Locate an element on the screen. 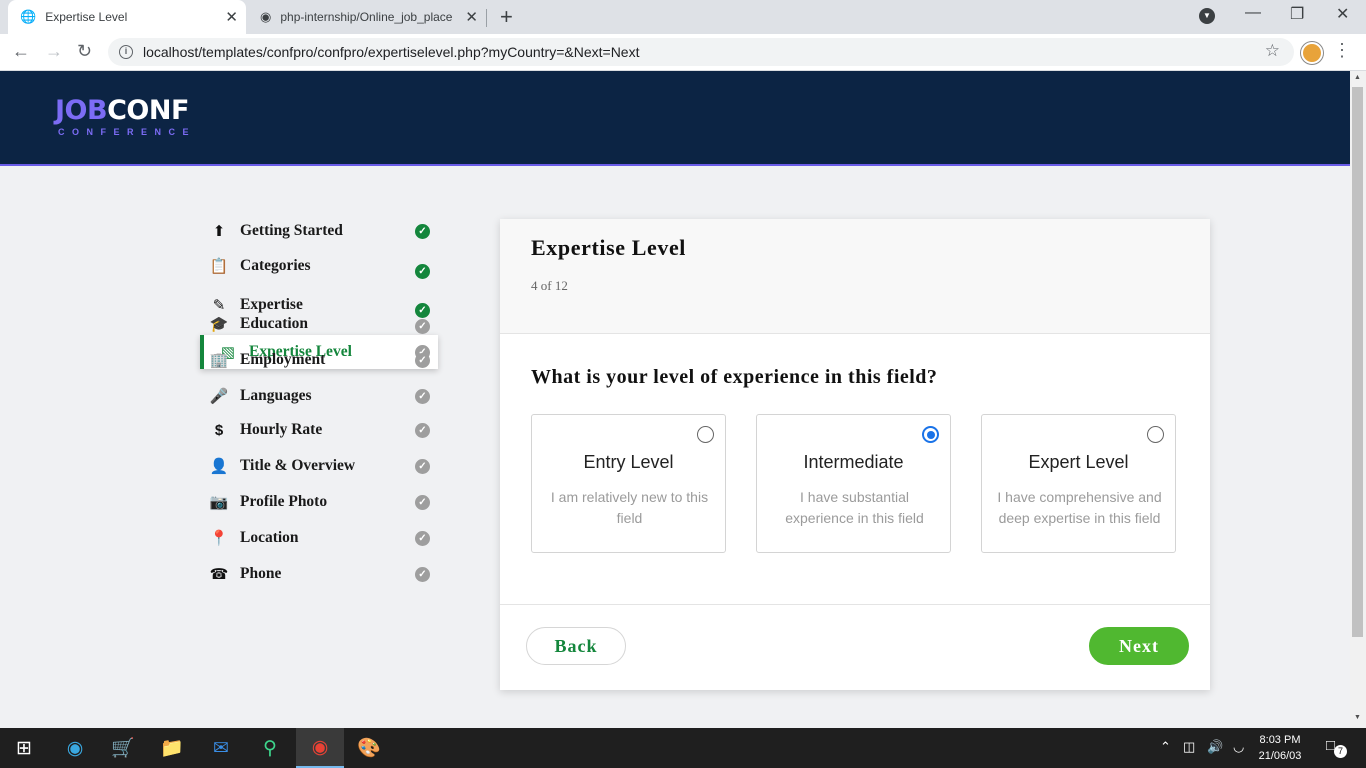  paint-icon: 🎨 is located at coordinates (369, 748).